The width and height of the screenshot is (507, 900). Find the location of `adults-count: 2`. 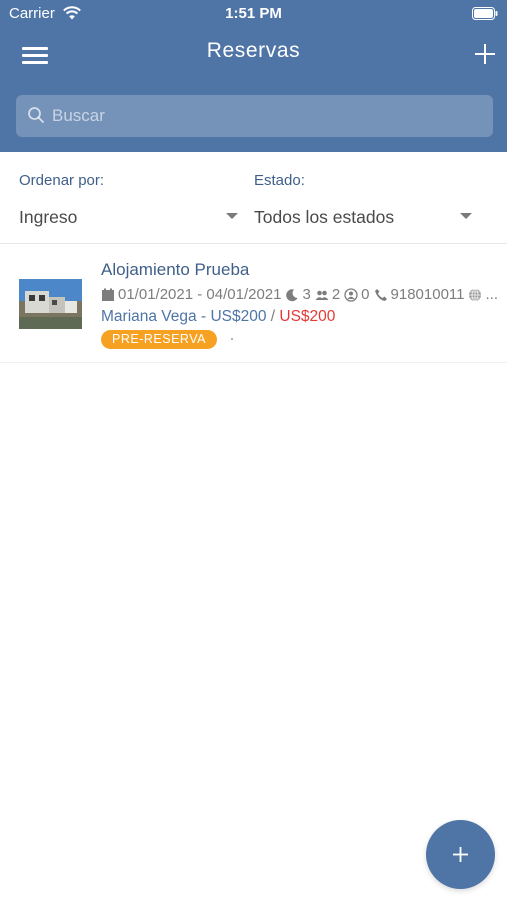

adults-count: 2 is located at coordinates (336, 294).